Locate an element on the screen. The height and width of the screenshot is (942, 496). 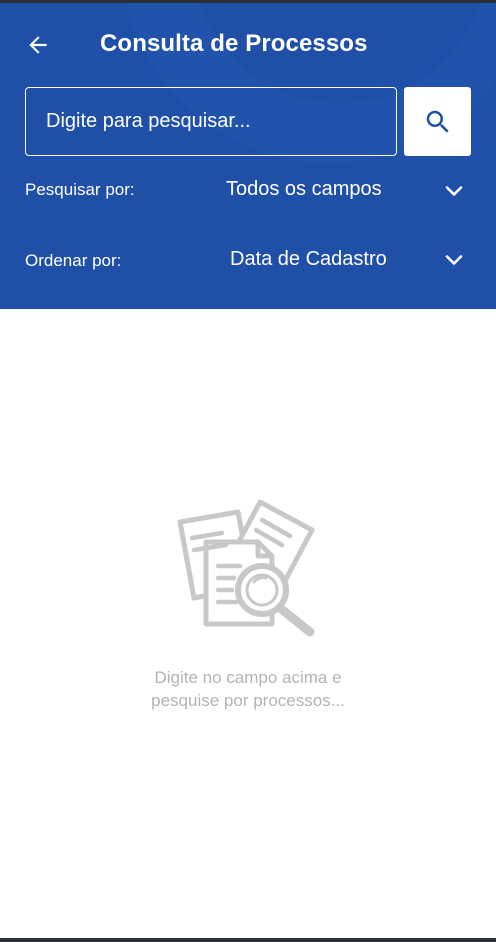
search-by-dropdown is located at coordinates (454, 191).